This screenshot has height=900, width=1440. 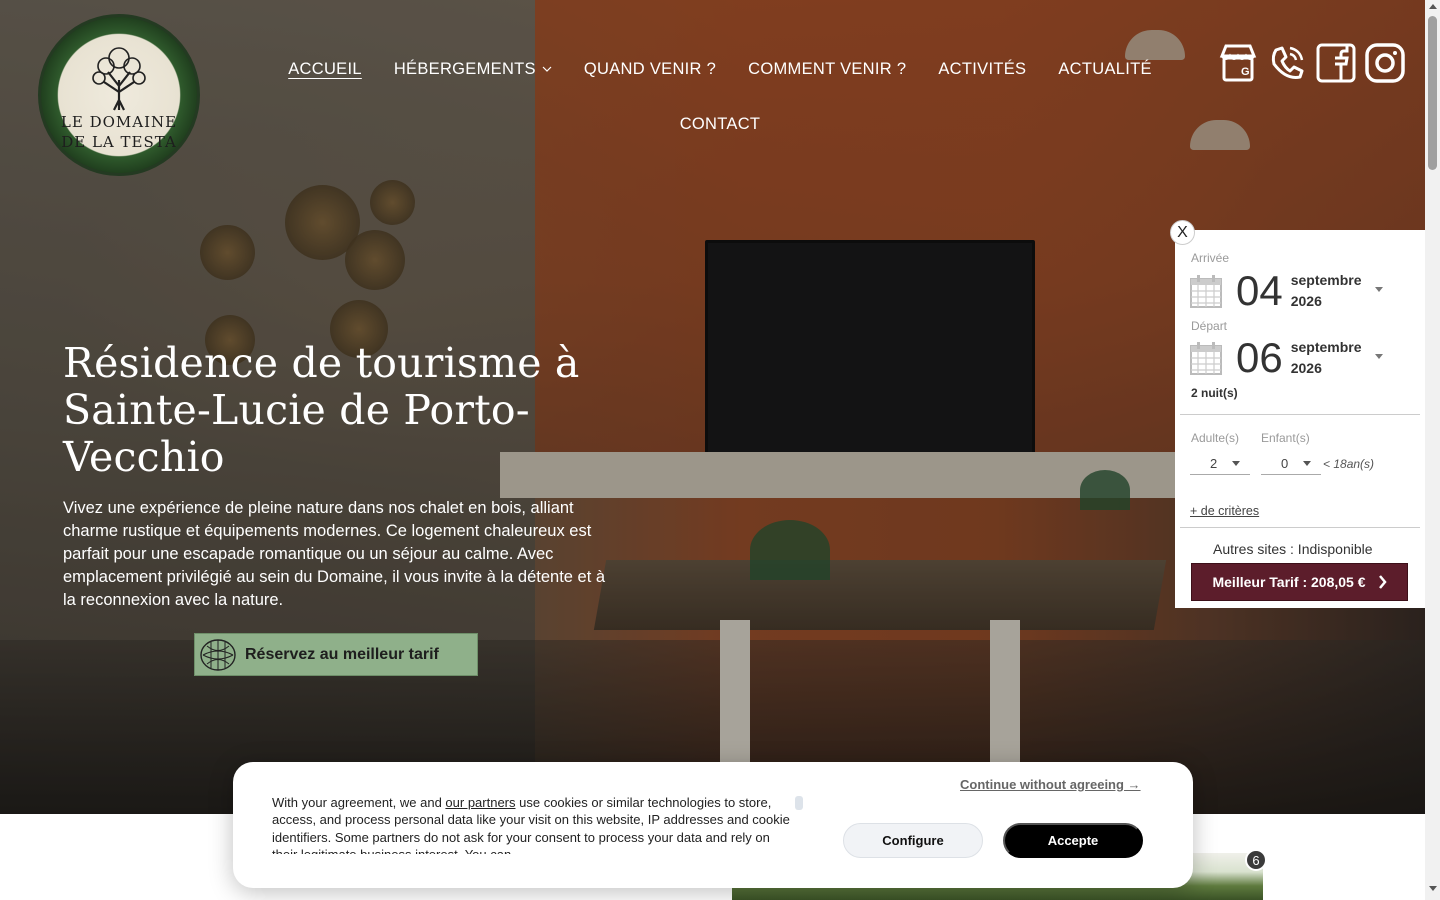 I want to click on children-select: 0, so click(x=1291, y=464).